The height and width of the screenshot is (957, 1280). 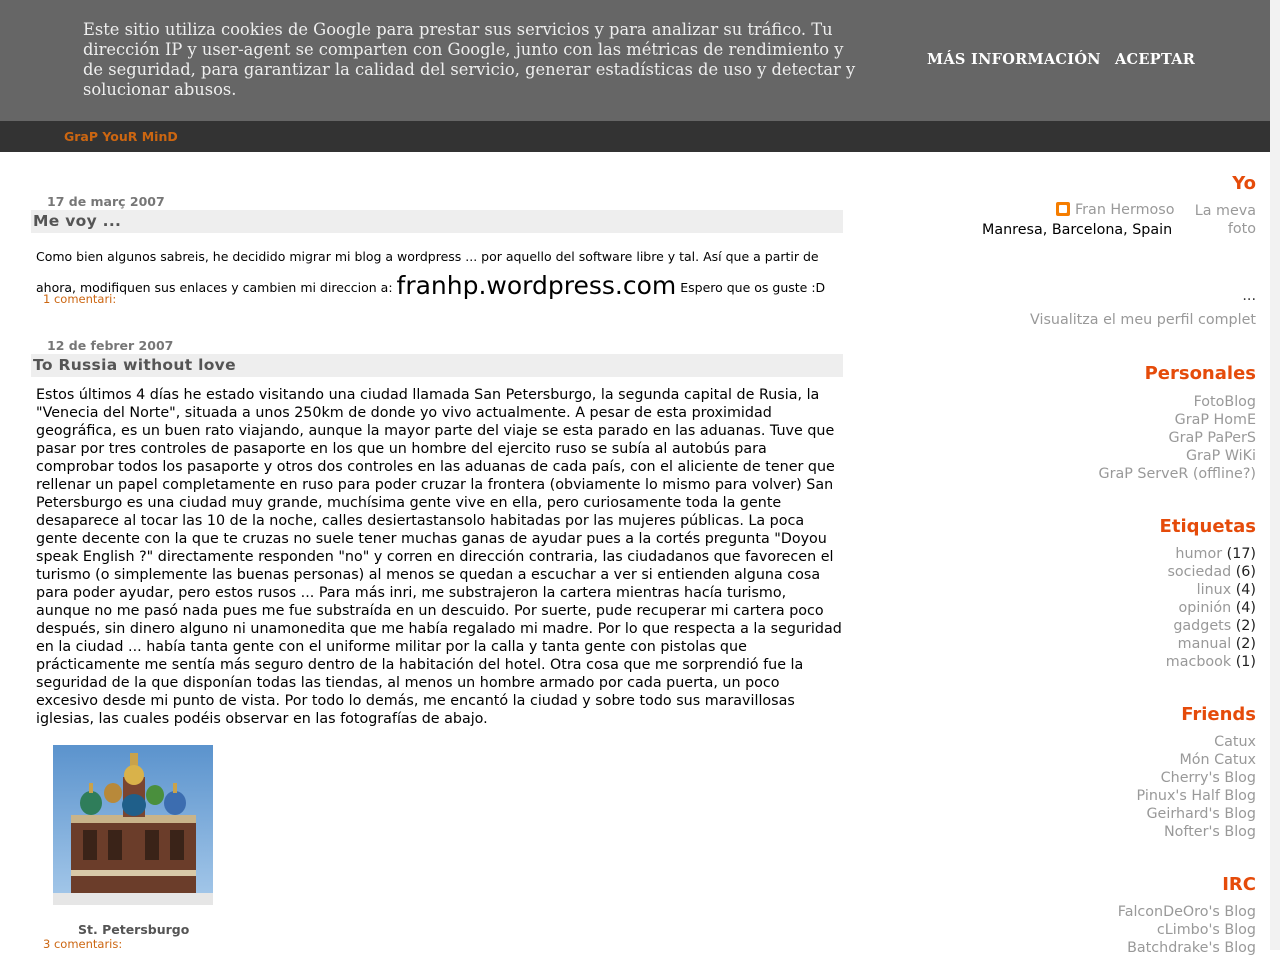 I want to click on irc-link: FalconDeOro's Blog, so click(x=1187, y=912).